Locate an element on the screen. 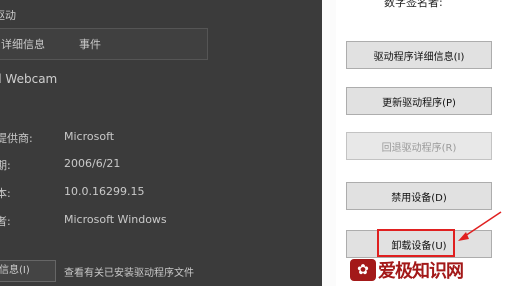  logo-icon: ✿ is located at coordinates (363, 270).